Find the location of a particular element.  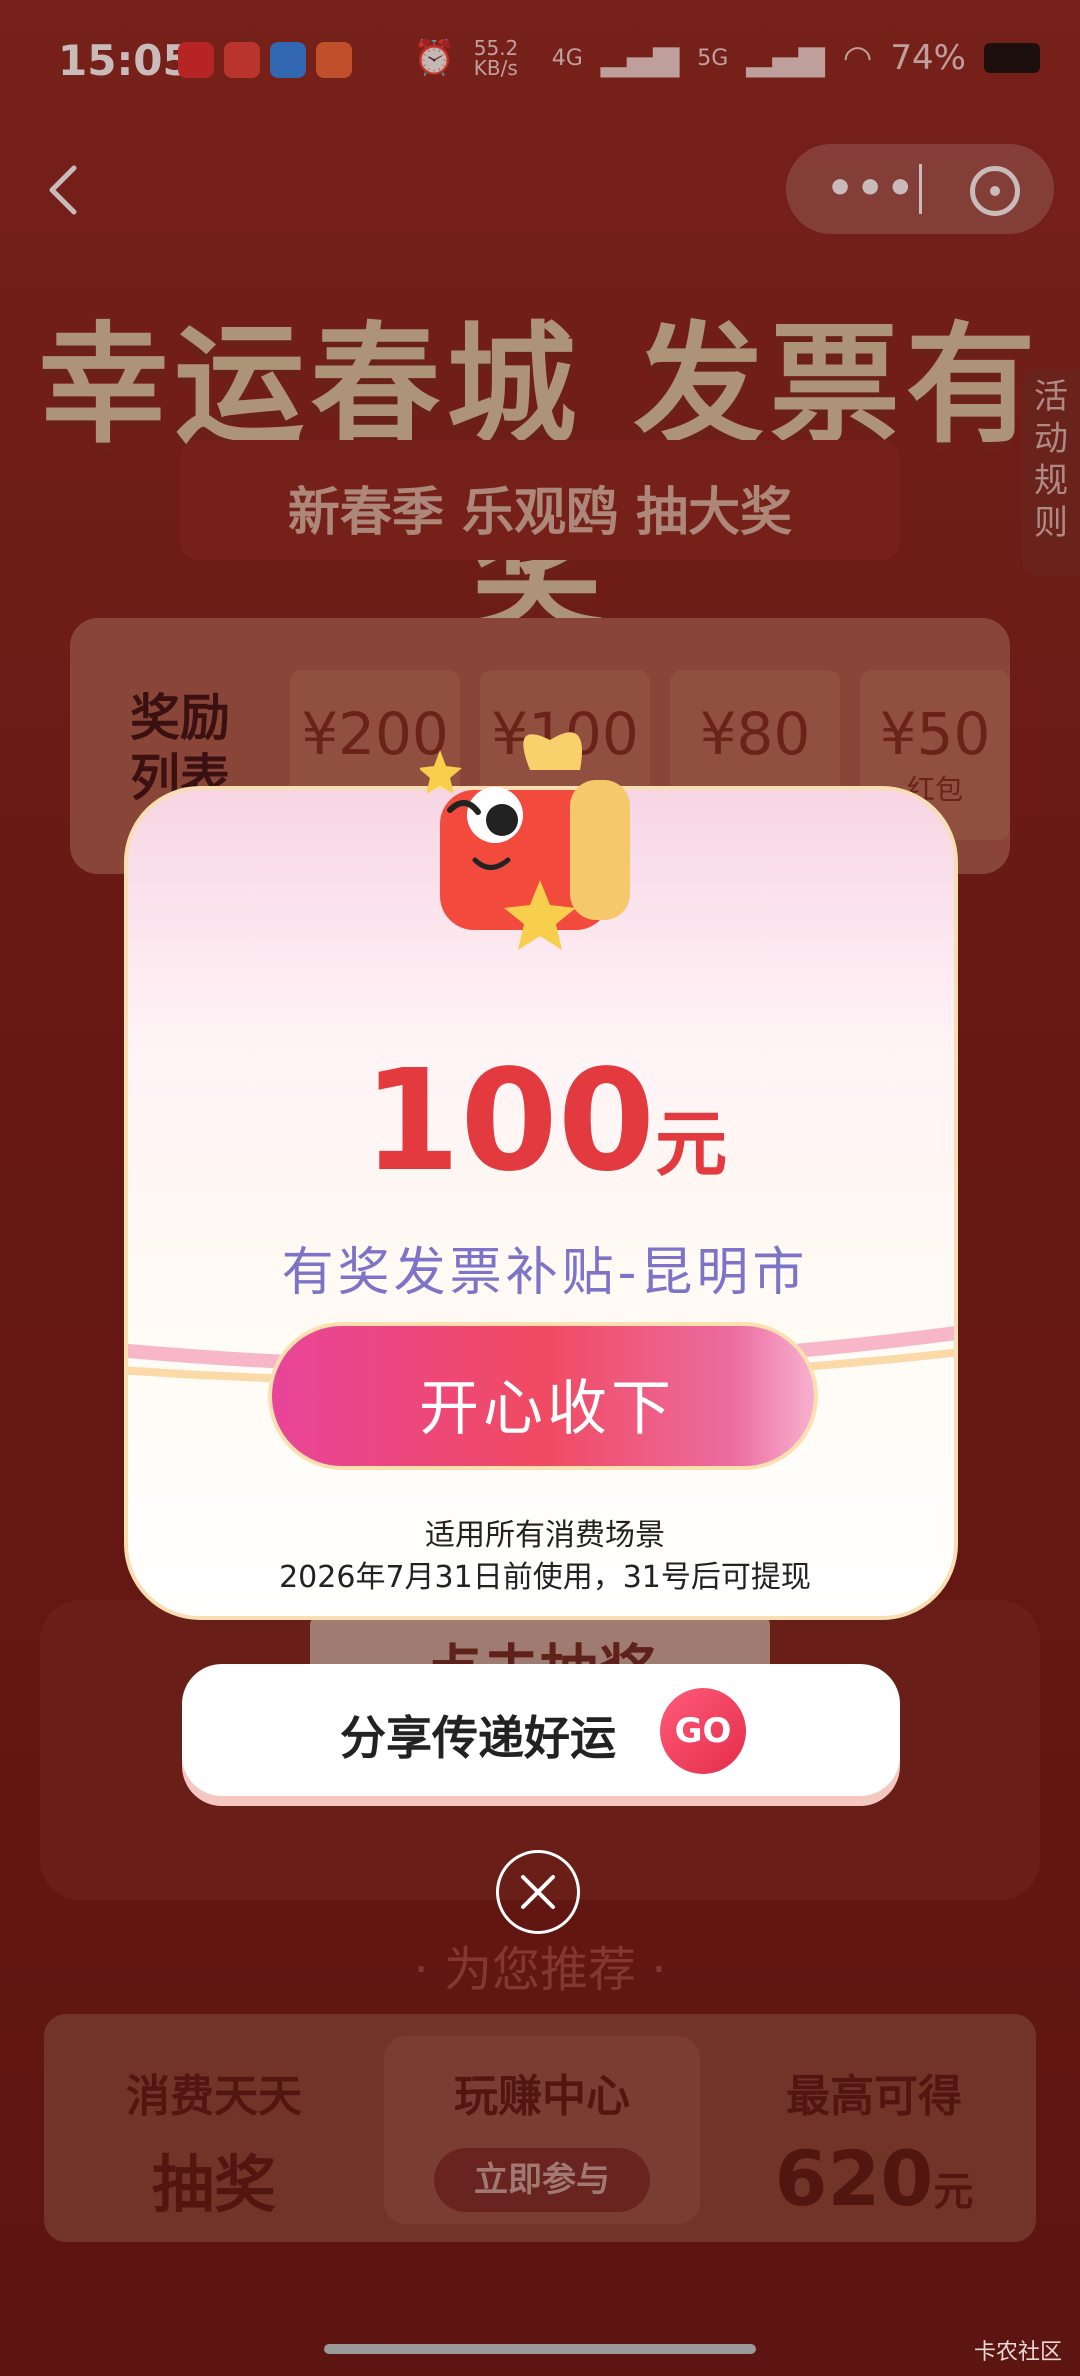

close-modal-button is located at coordinates (538, 1892).